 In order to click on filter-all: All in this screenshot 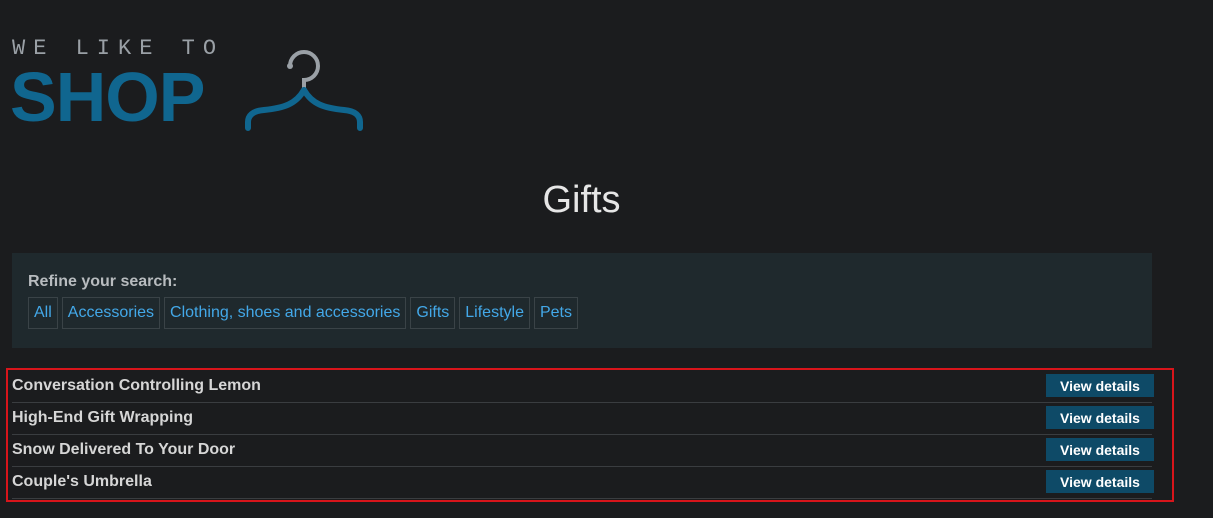, I will do `click(43, 313)`.